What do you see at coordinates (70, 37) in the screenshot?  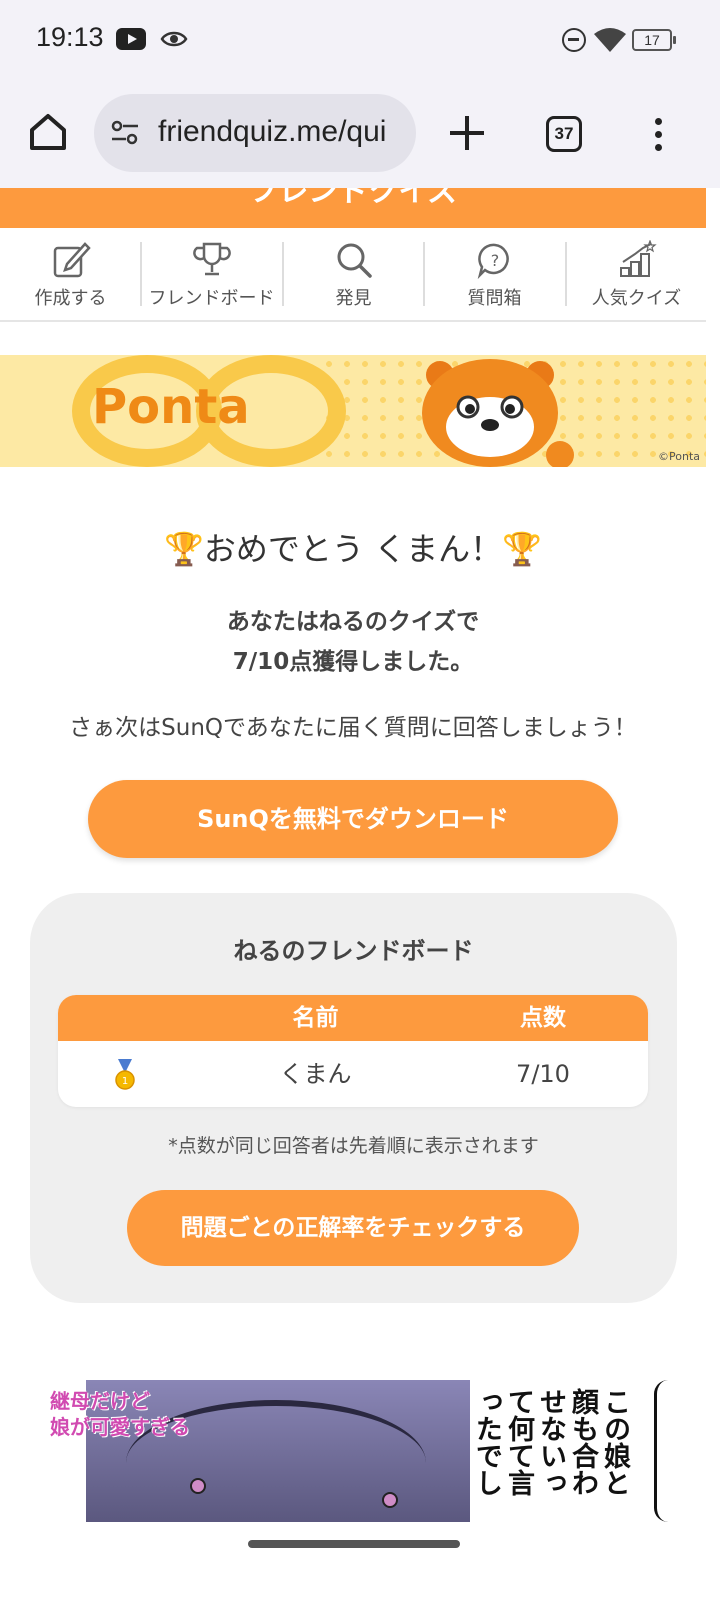 I see `status-time: 19:13` at bounding box center [70, 37].